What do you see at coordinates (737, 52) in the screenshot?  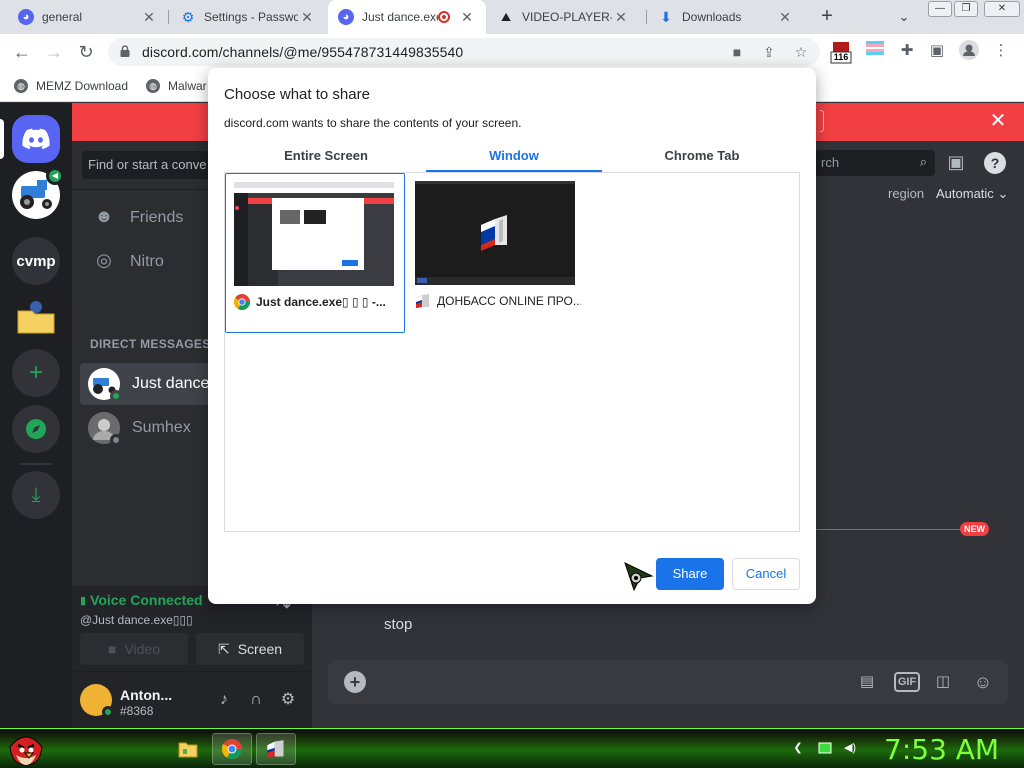 I see `camera-icon: ■` at bounding box center [737, 52].